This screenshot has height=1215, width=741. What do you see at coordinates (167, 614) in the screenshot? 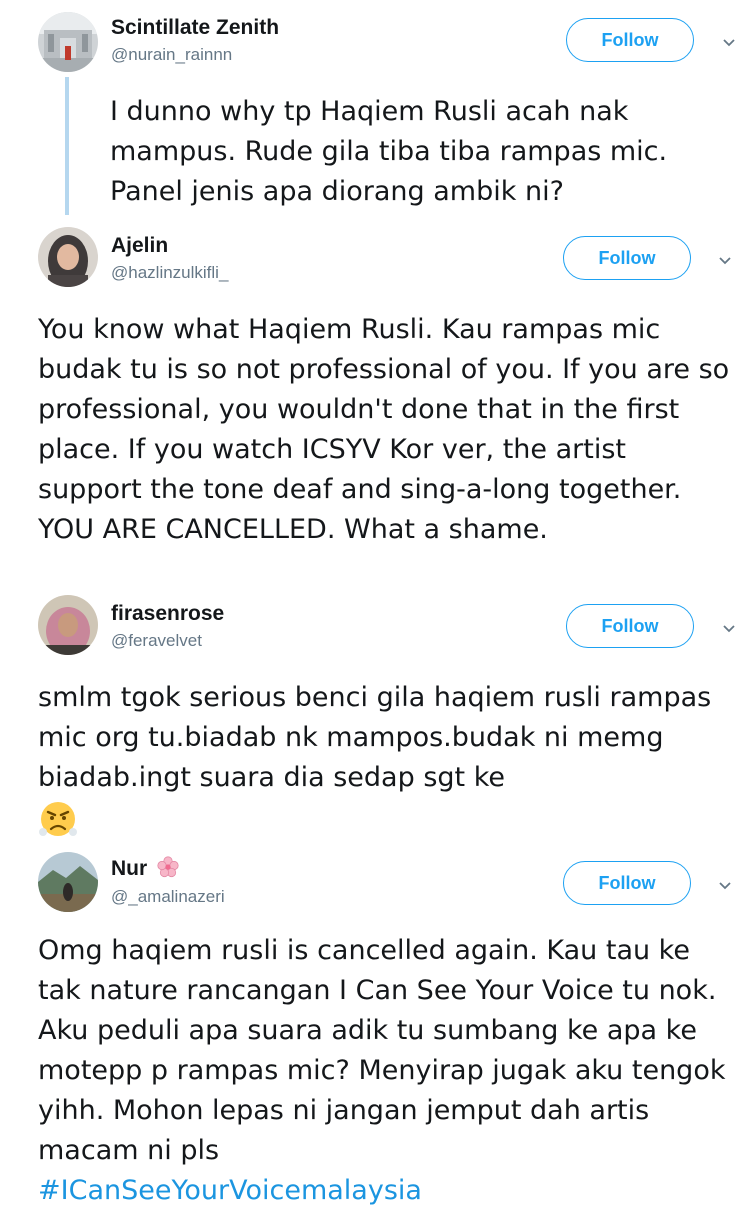
I see `display-name: firasenrose` at bounding box center [167, 614].